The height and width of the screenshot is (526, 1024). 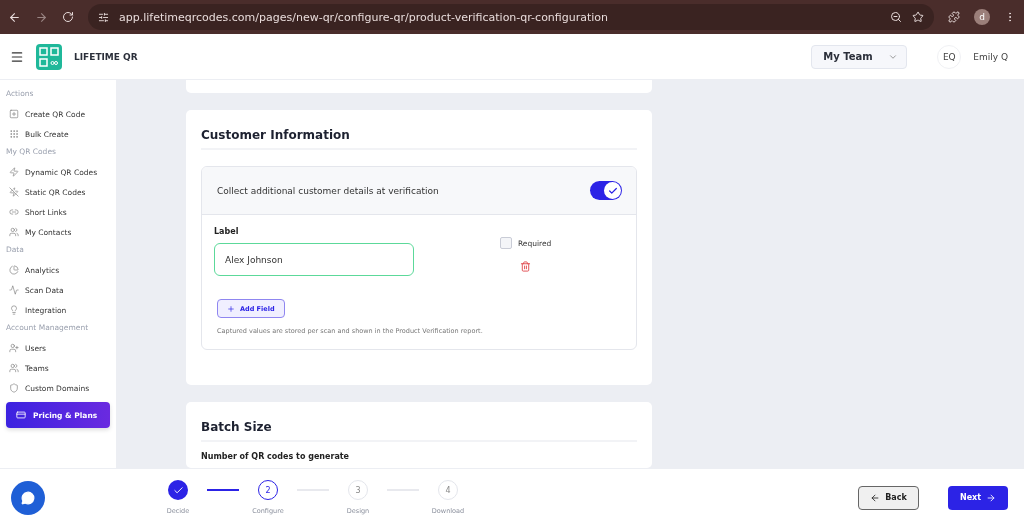 What do you see at coordinates (14, 270) in the screenshot?
I see `pie-chart-icon` at bounding box center [14, 270].